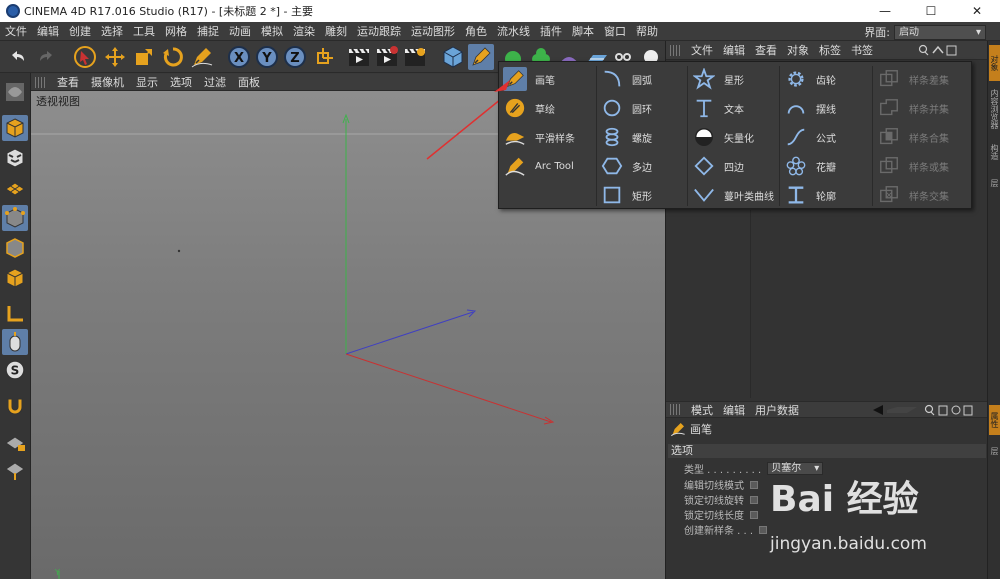 The width and height of the screenshot is (1000, 579). What do you see at coordinates (938, 50) in the screenshot?
I see `om-nav-icons` at bounding box center [938, 50].